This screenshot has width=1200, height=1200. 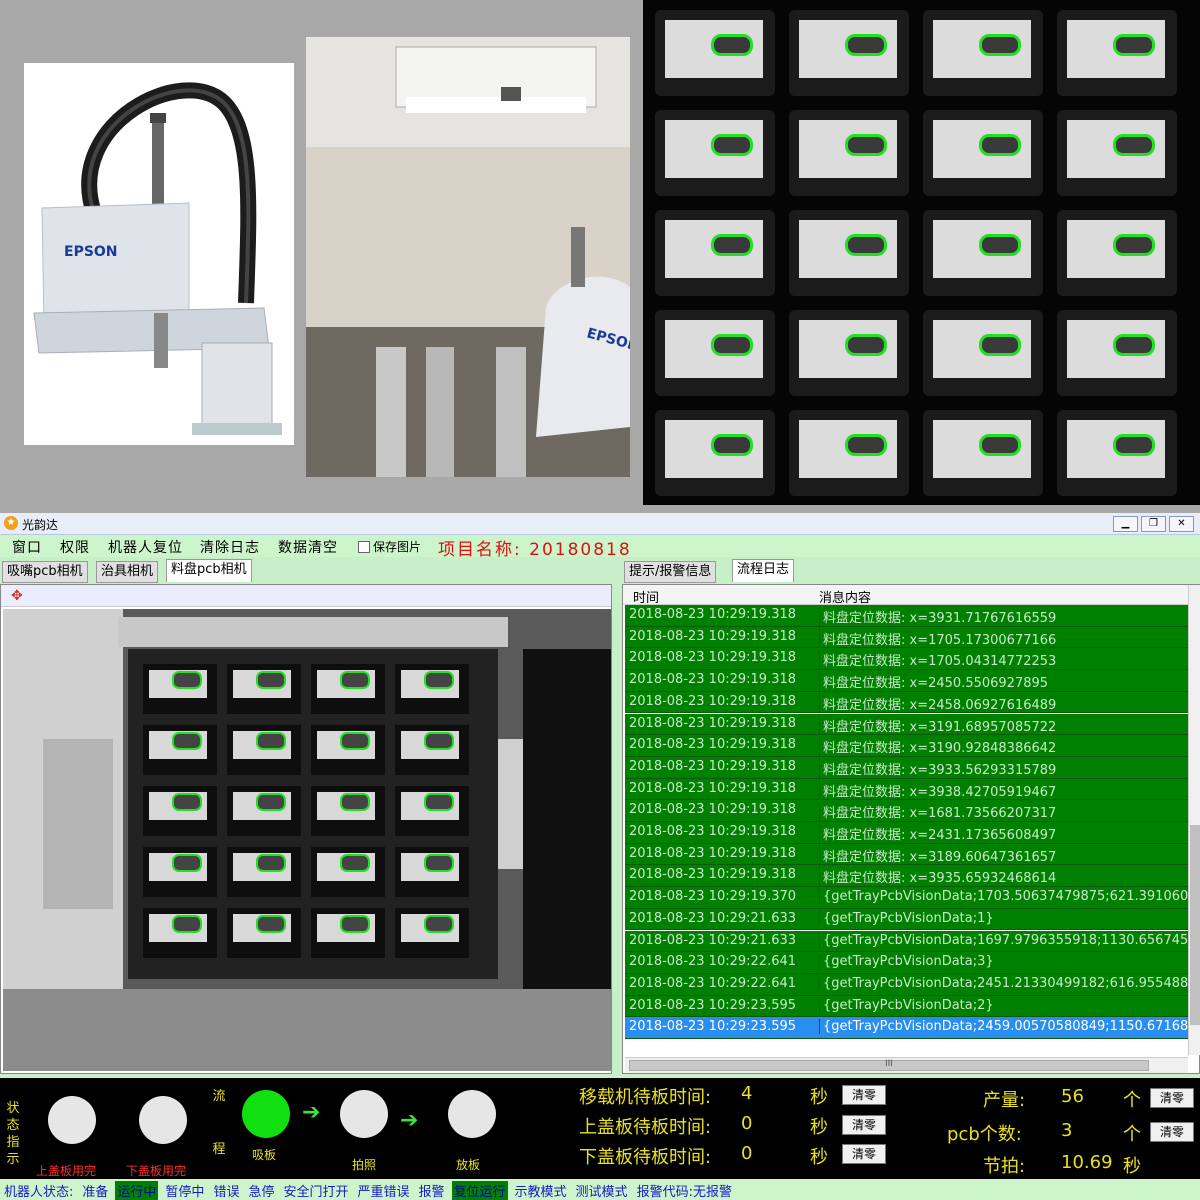 I want to click on menu-clear-log: 清除日志, so click(x=230, y=547).